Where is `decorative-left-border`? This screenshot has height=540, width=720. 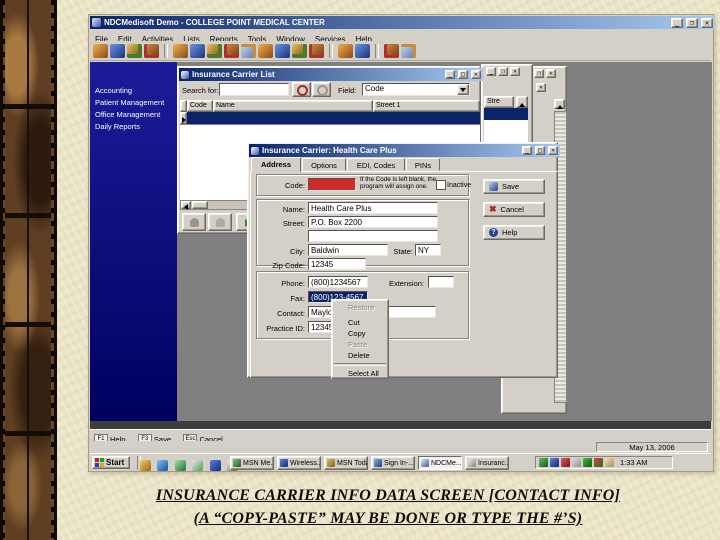 decorative-left-border is located at coordinates (28, 270).